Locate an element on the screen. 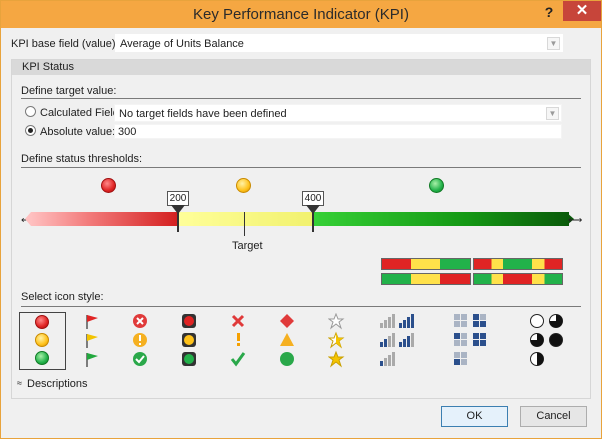 The width and height of the screenshot is (602, 439). calculated-field-value: No target fields have been defined is located at coordinates (203, 114).